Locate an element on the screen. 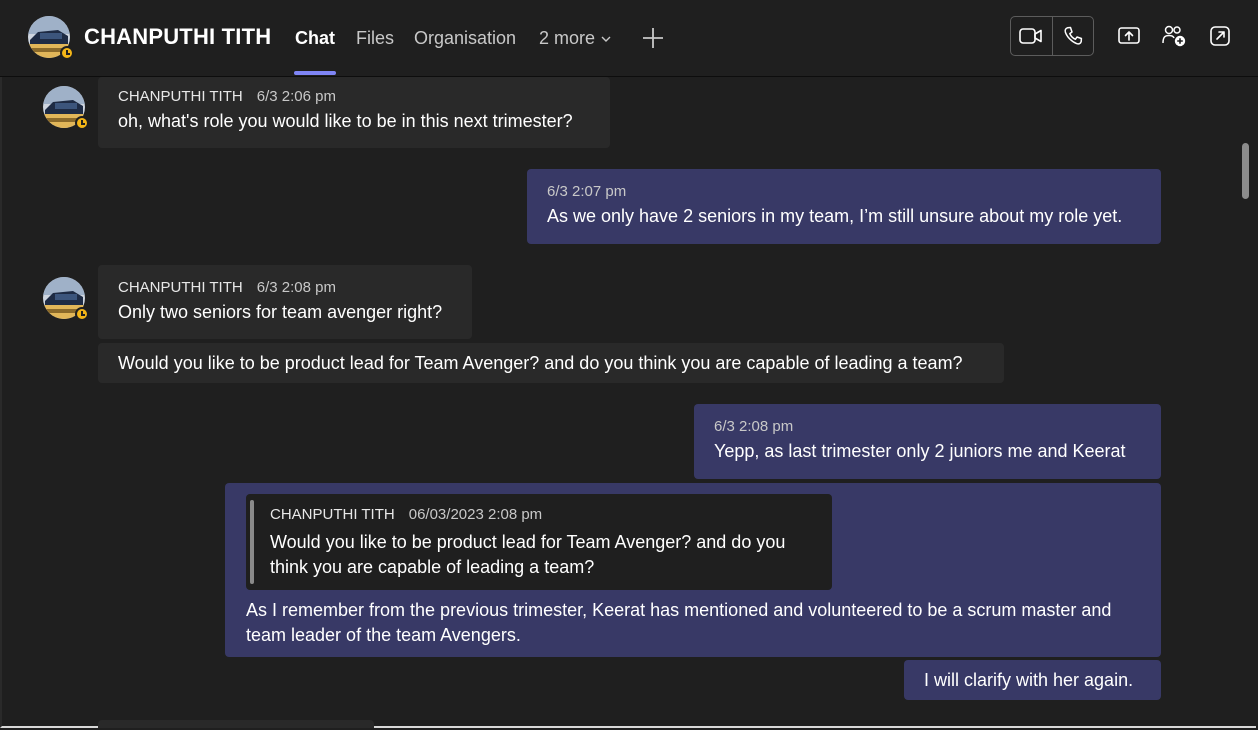  chevron-down-icon is located at coordinates (606, 39).